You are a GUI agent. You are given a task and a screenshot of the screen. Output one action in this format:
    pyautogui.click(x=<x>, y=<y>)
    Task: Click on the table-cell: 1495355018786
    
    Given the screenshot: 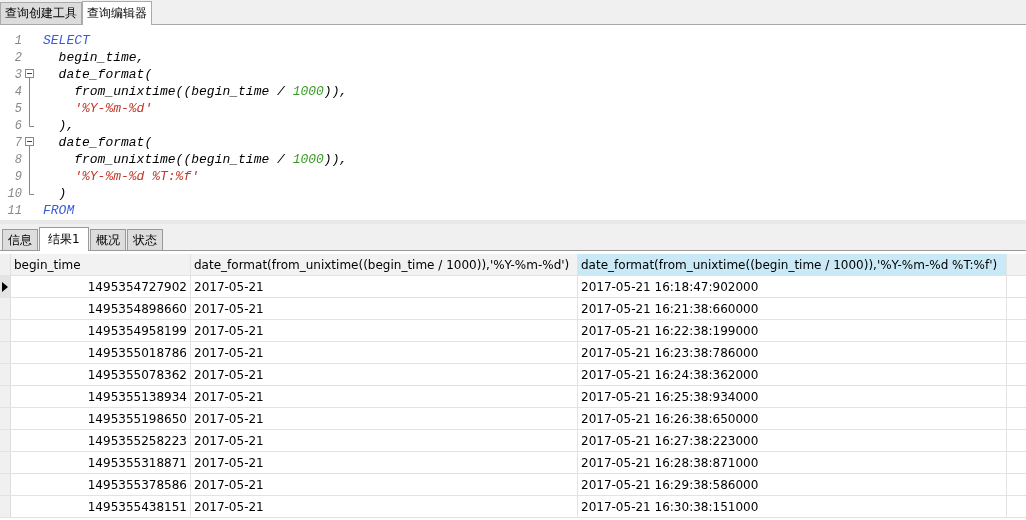 What is the action you would take?
    pyautogui.click(x=101, y=352)
    